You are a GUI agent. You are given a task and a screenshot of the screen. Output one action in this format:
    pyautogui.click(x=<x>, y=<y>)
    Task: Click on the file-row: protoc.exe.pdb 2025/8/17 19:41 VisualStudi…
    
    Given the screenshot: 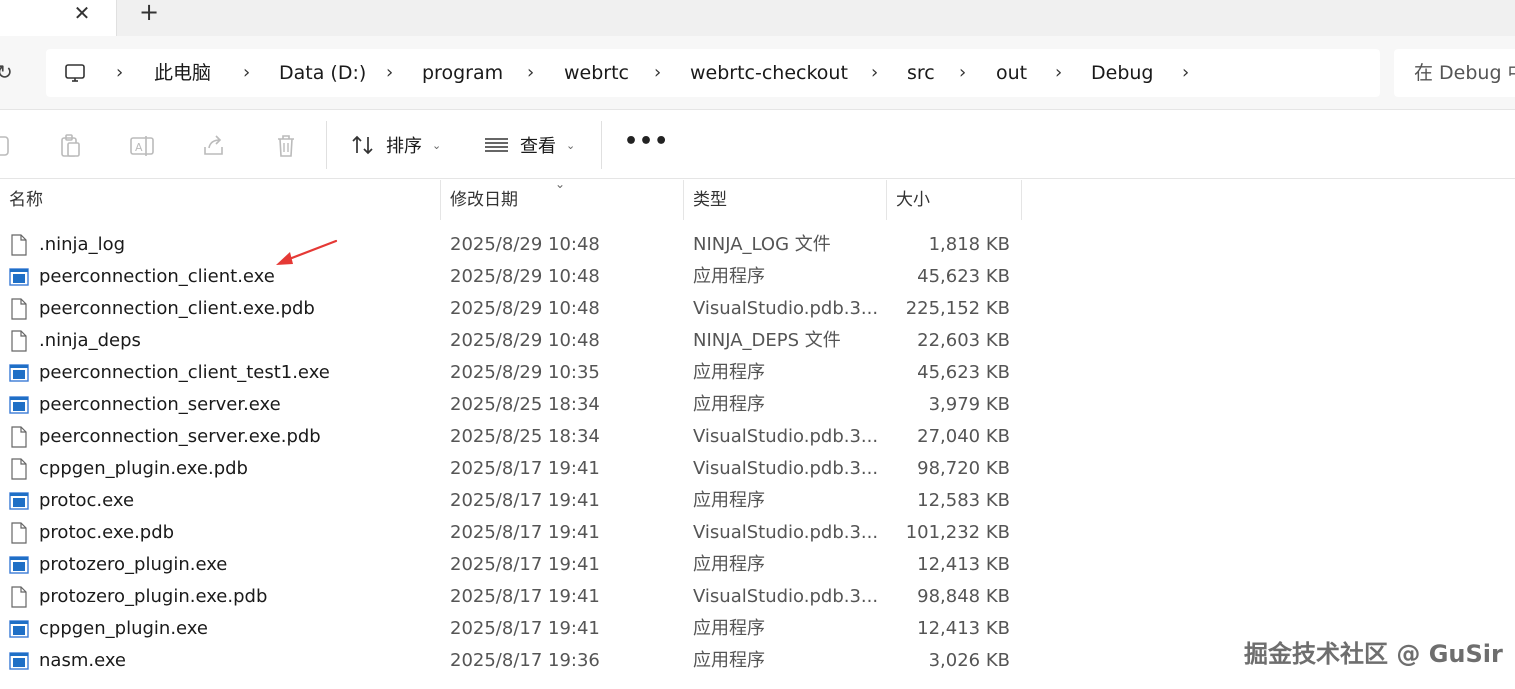 What is the action you would take?
    pyautogui.click(x=511, y=533)
    